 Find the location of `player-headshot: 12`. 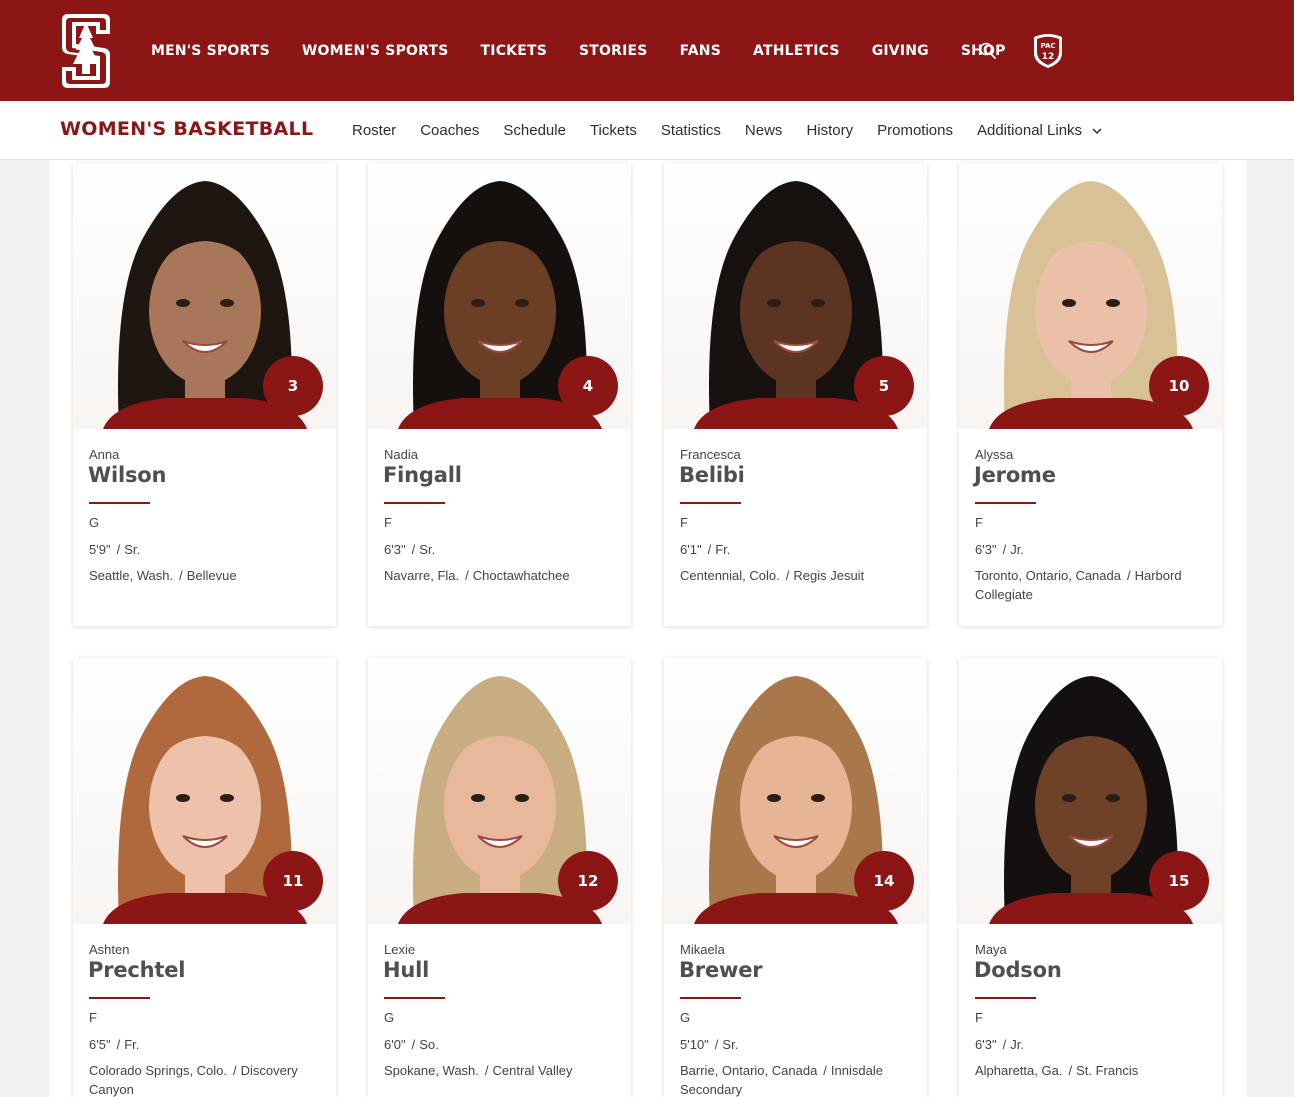

player-headshot: 12 is located at coordinates (499, 791).